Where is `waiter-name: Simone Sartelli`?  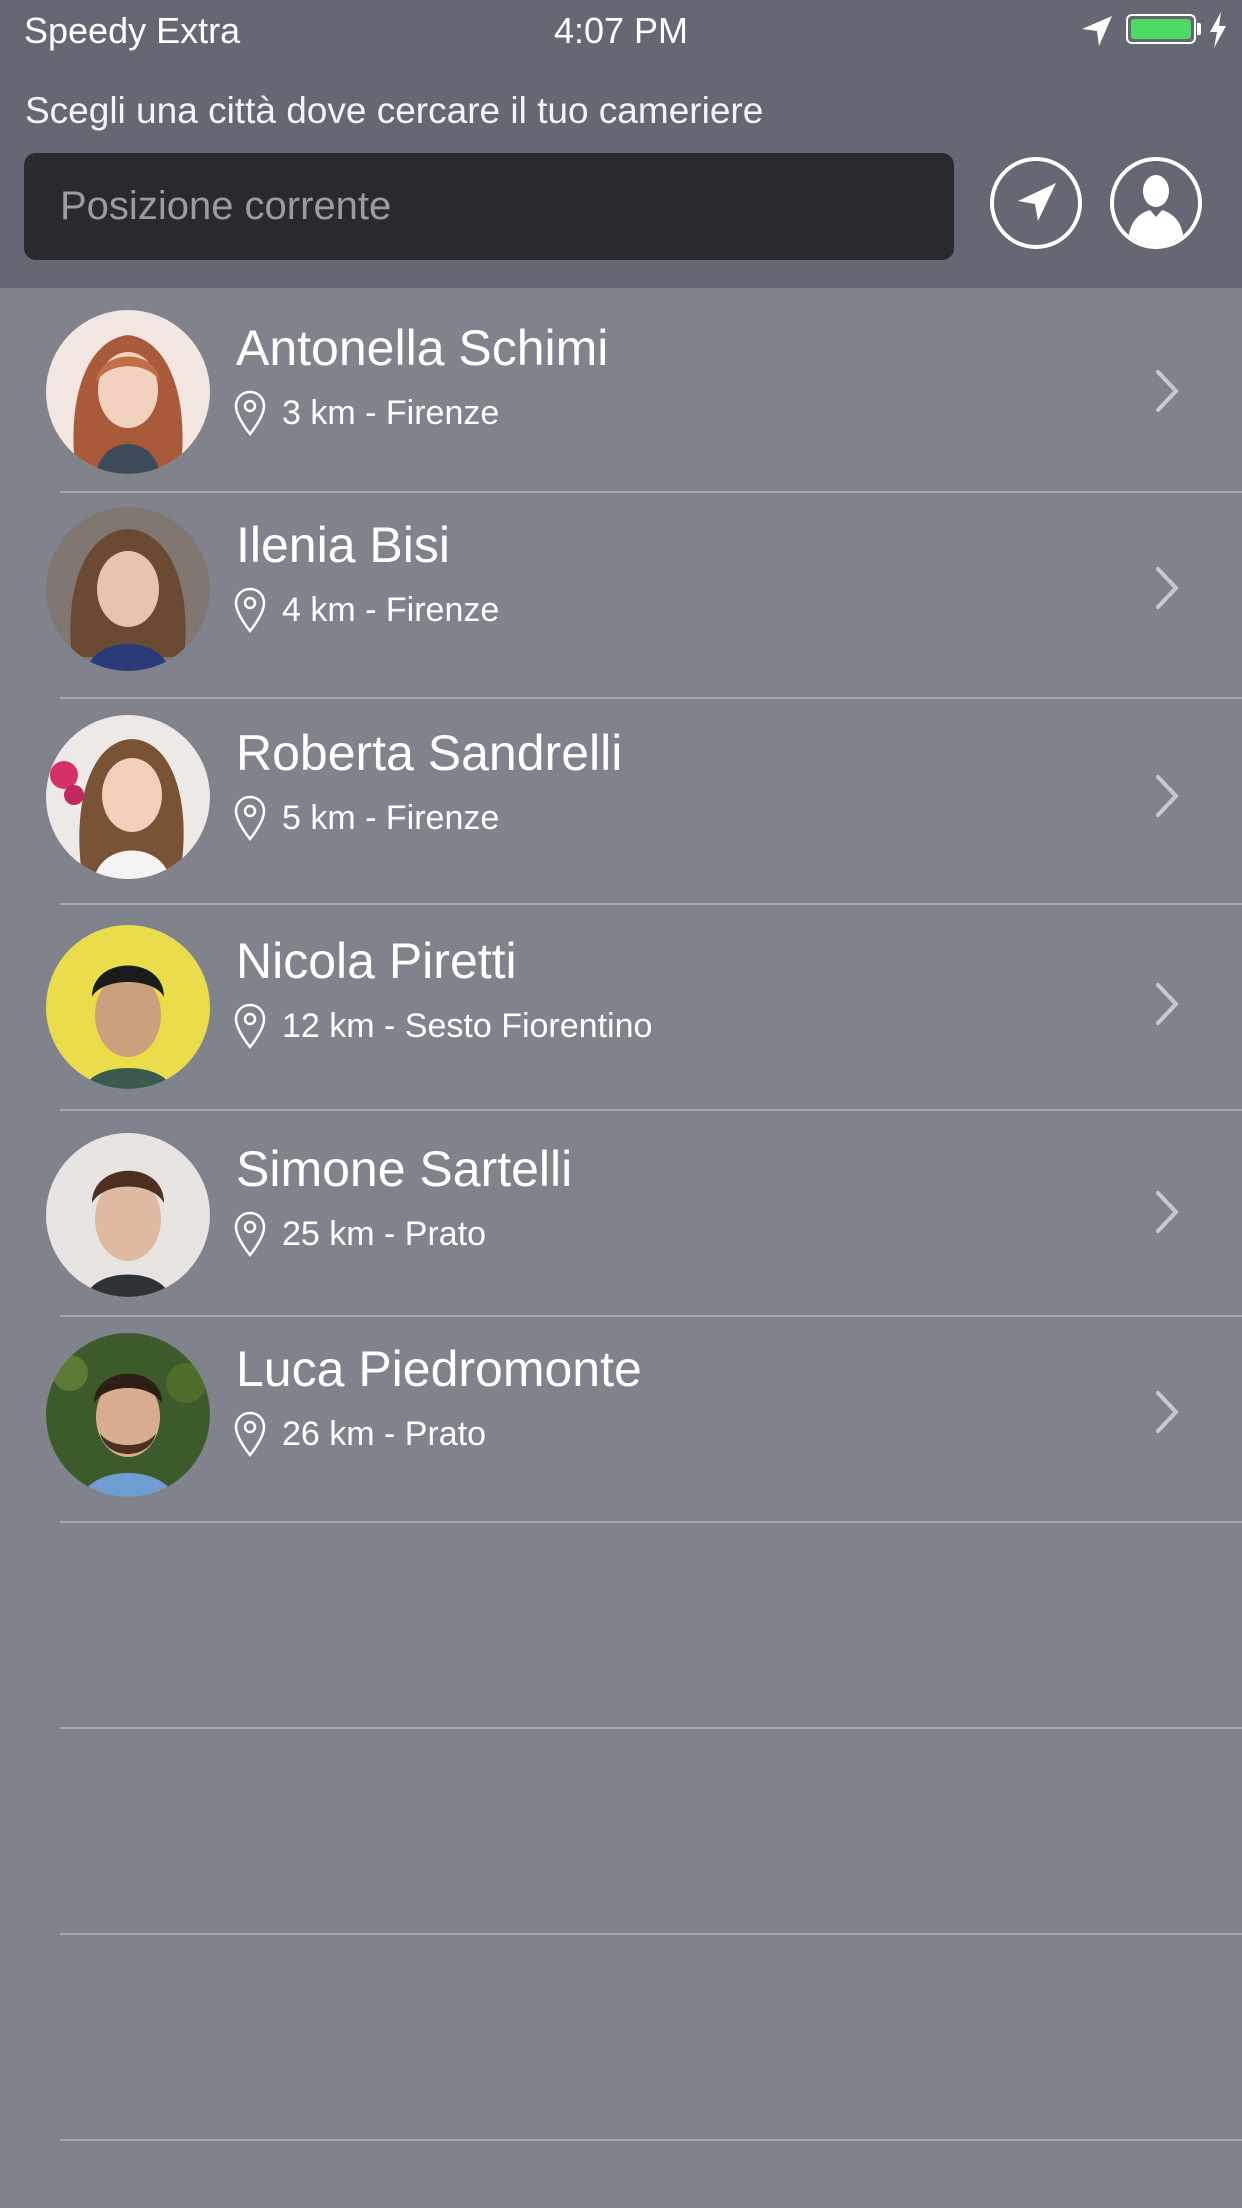 waiter-name: Simone Sartelli is located at coordinates (404, 1169).